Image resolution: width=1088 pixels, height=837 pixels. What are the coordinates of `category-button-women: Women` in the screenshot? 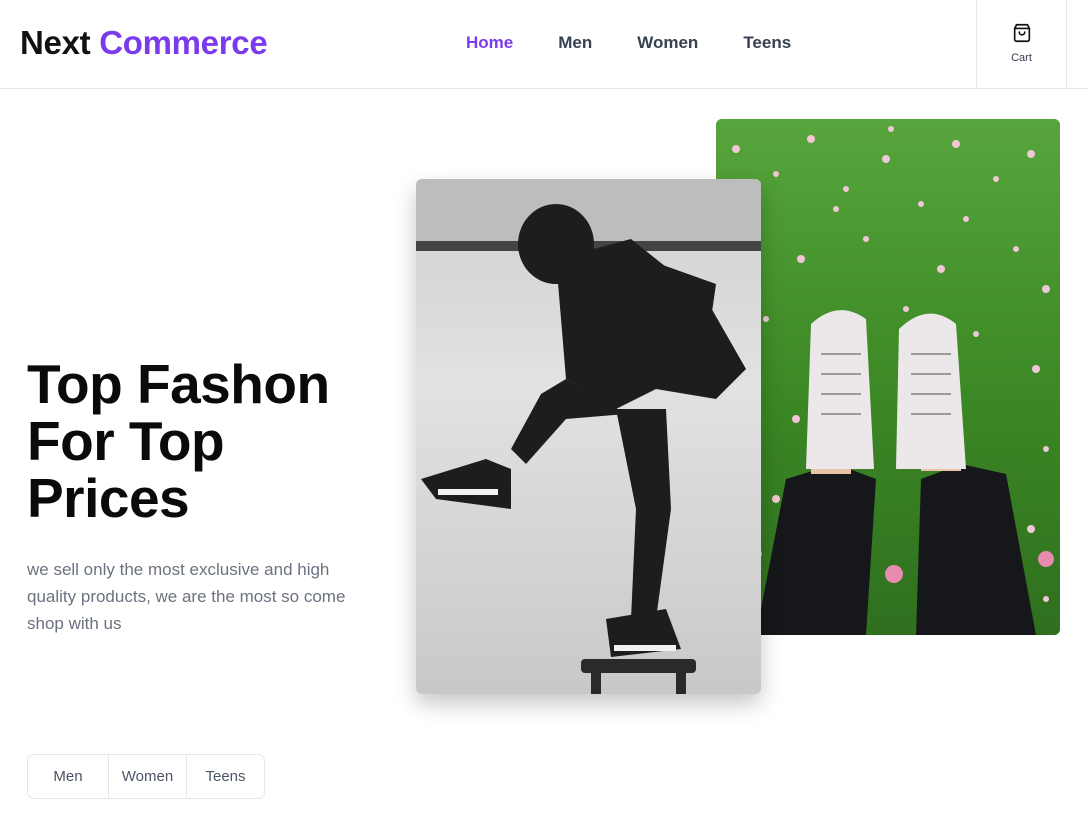 It's located at (147, 776).